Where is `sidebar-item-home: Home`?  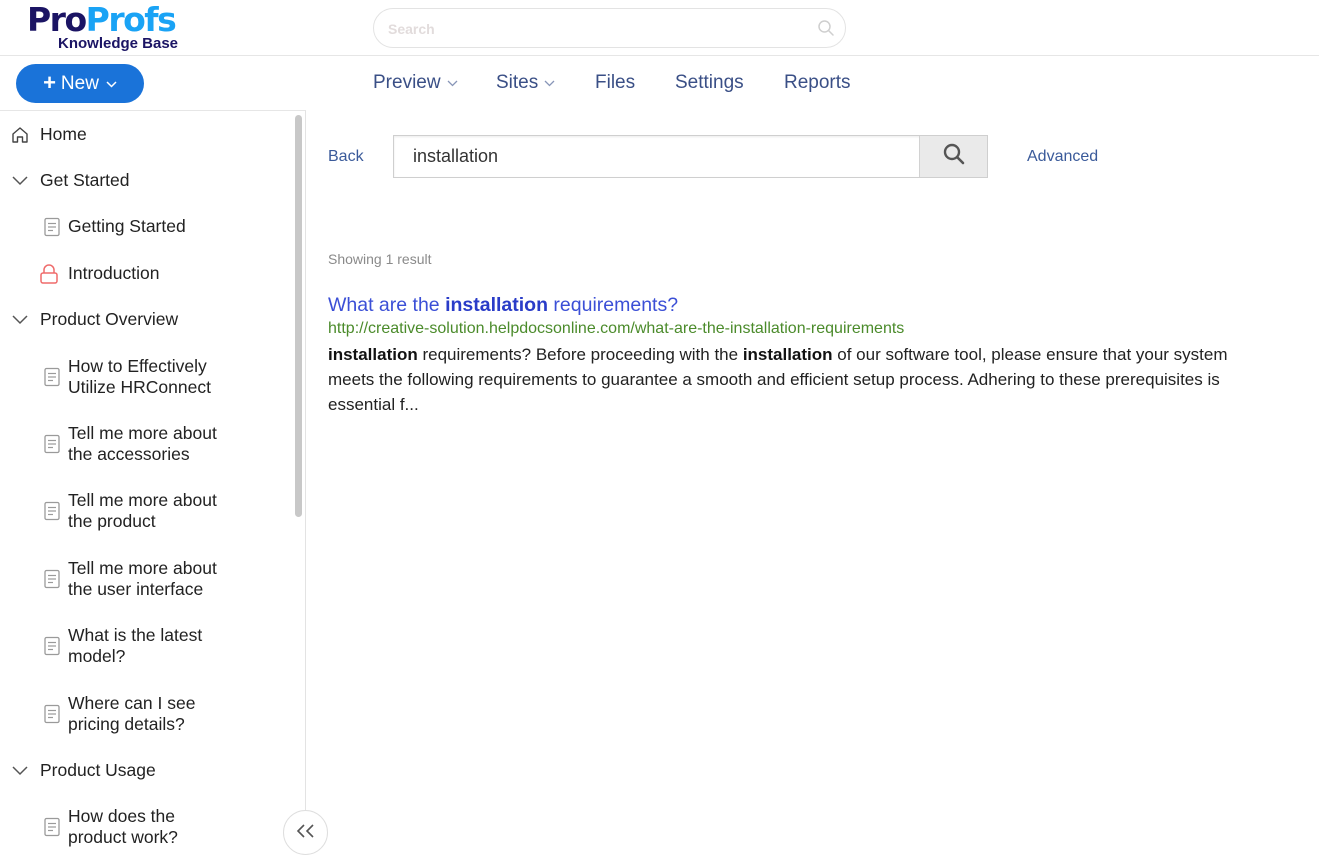
sidebar-item-home: Home is located at coordinates (48, 134).